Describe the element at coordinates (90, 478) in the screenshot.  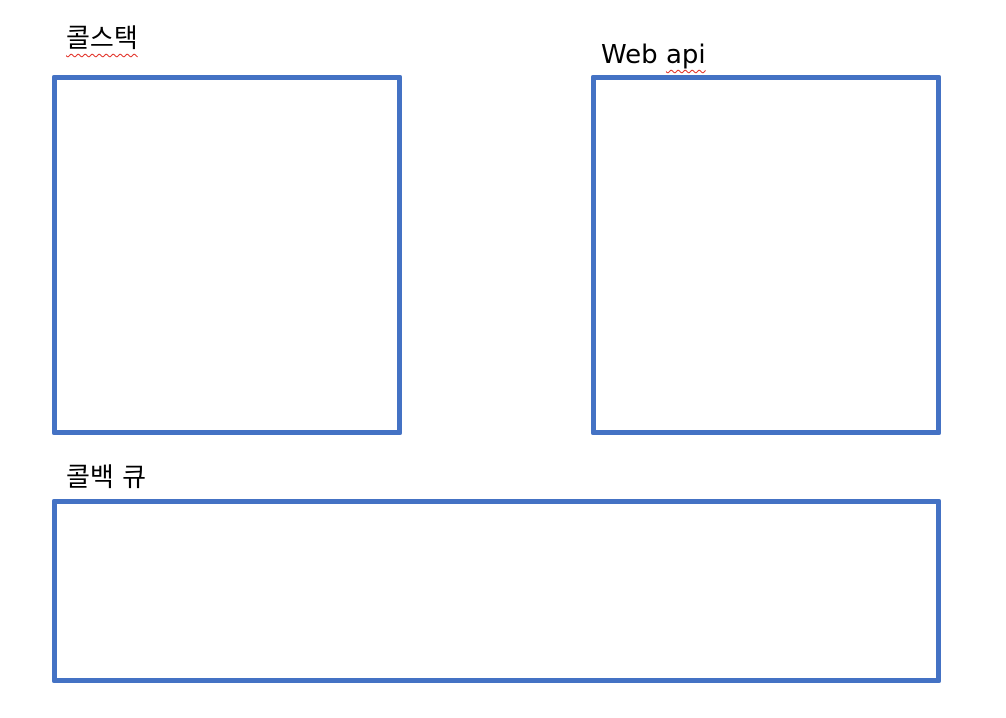
I see `callback-queue-label-word1: 콜백` at that location.